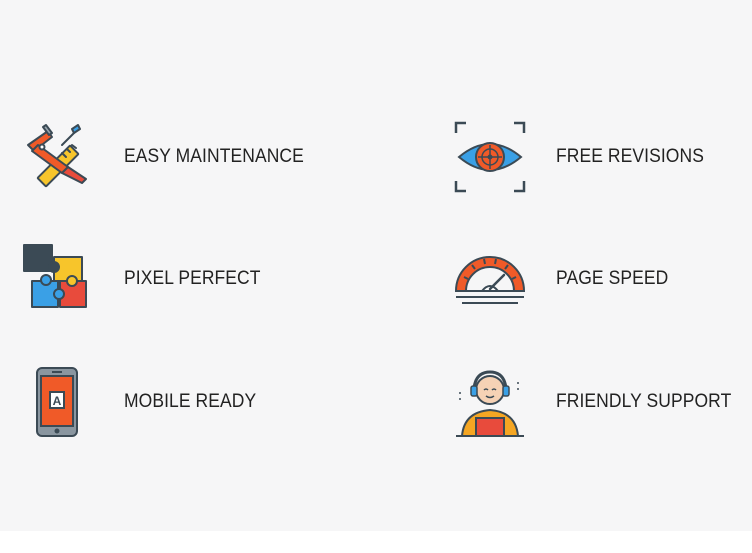  I want to click on feature-free-revisions: FREE REVISIONS, so click(585, 157).